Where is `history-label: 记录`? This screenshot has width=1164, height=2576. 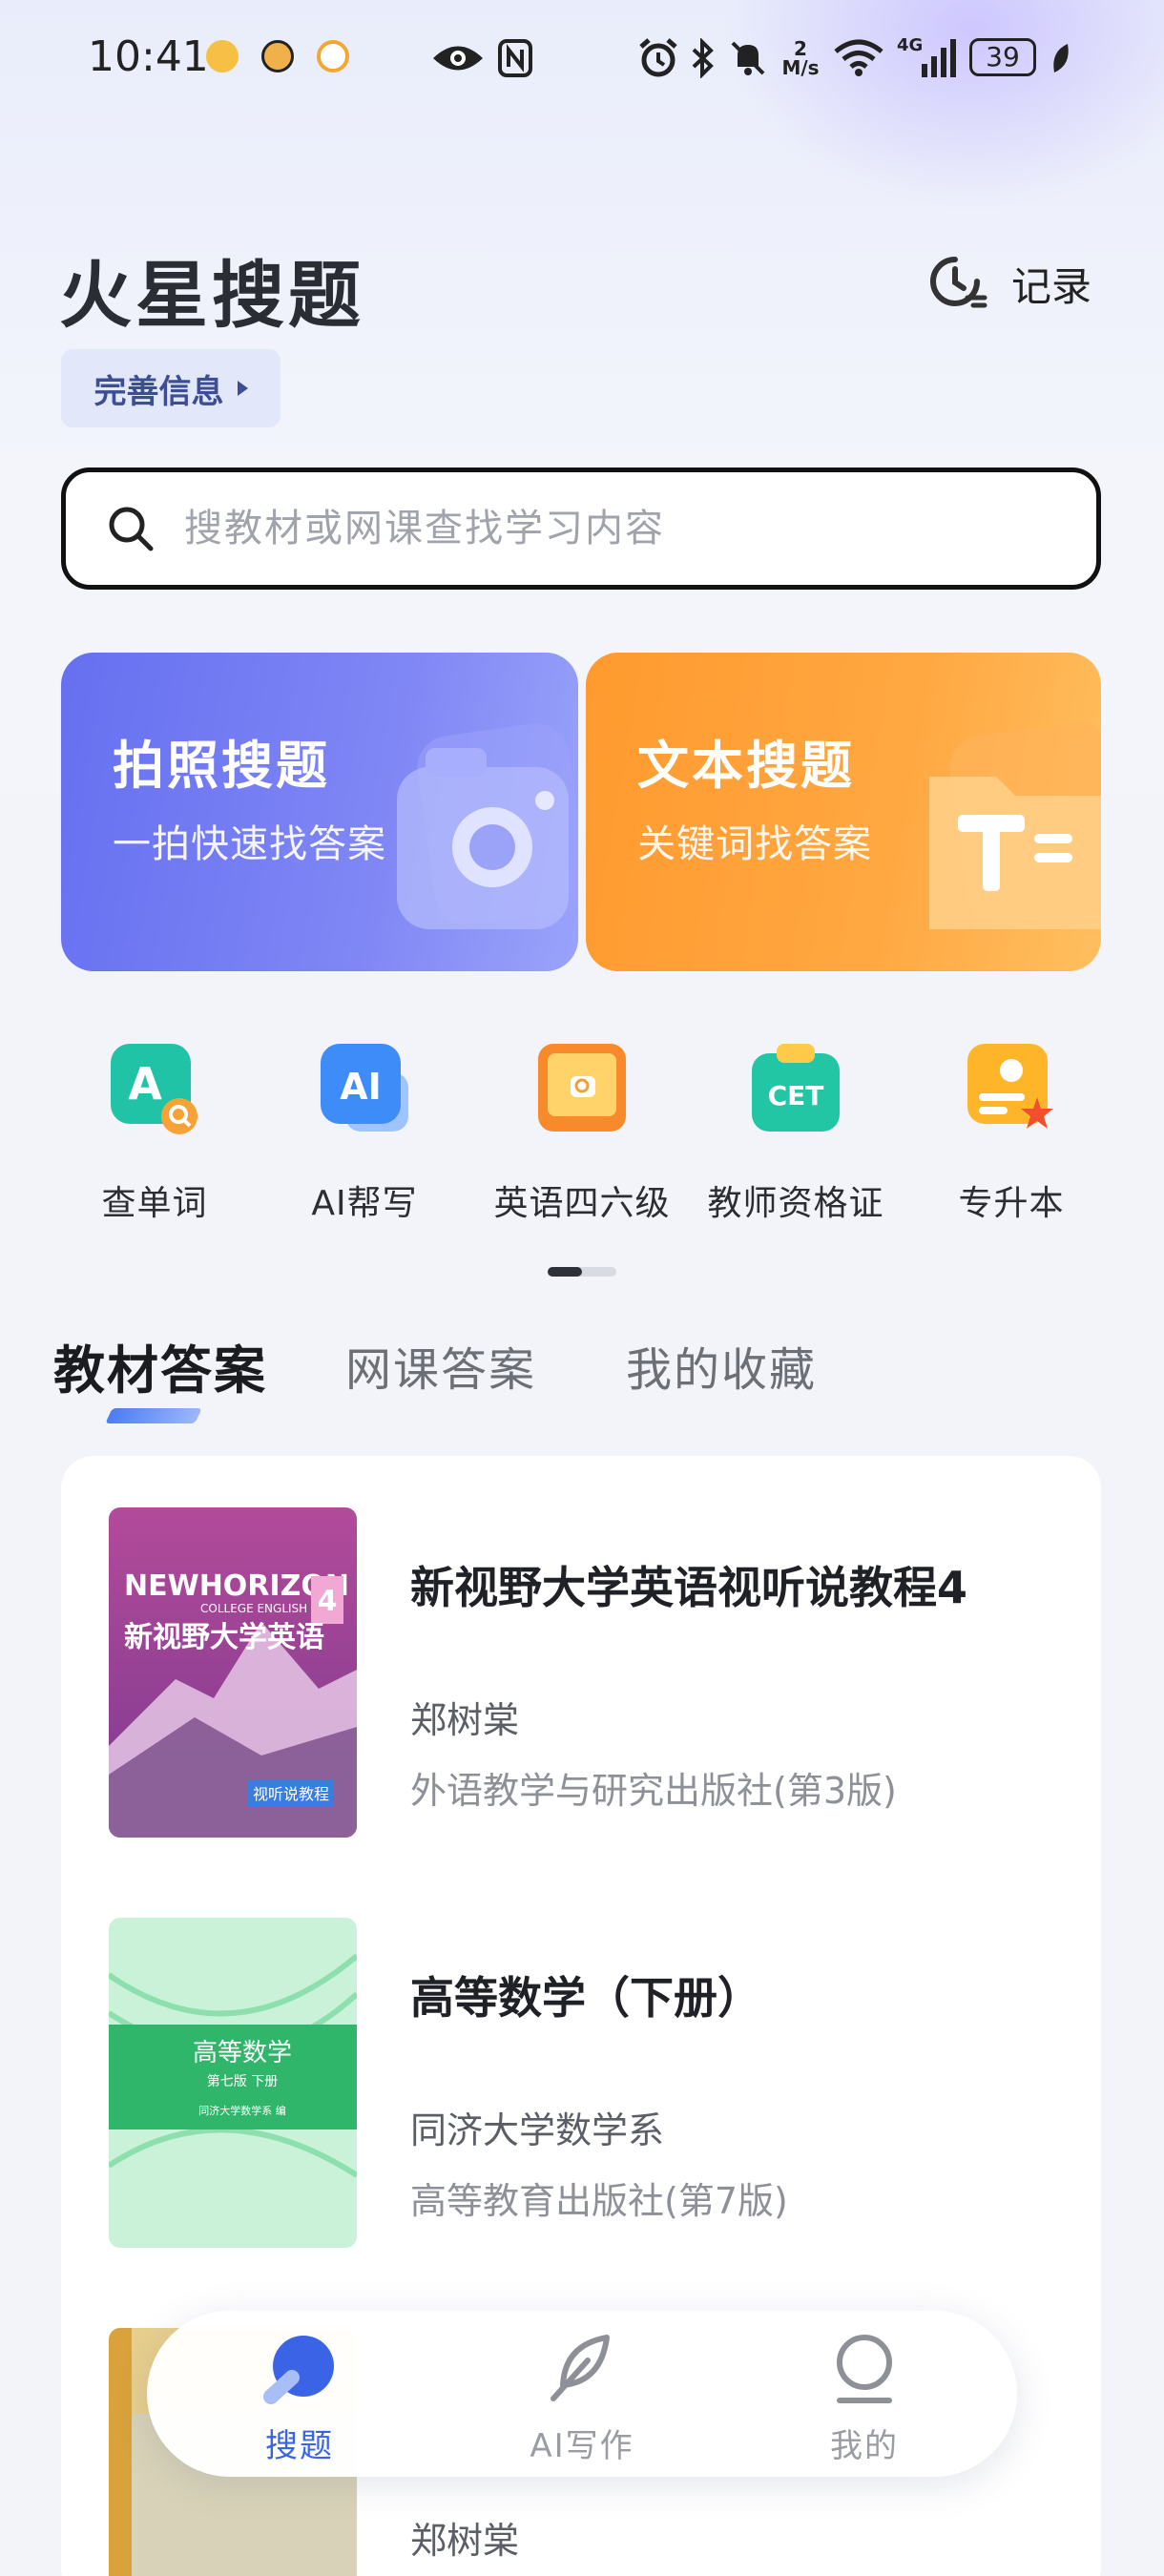
history-label: 记录 is located at coordinates (1051, 286).